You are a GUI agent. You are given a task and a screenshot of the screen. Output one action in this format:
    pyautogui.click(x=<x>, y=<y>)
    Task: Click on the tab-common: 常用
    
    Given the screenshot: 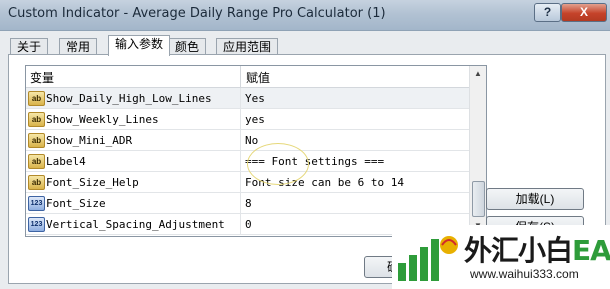 What is the action you would take?
    pyautogui.click(x=78, y=46)
    